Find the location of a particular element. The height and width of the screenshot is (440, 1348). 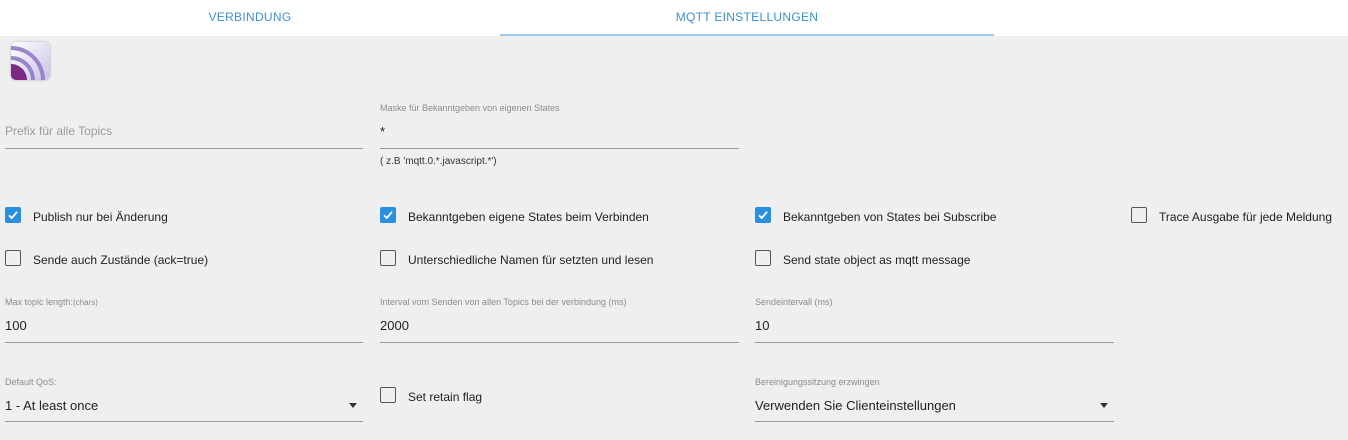

mask-input-underline is located at coordinates (559, 148).